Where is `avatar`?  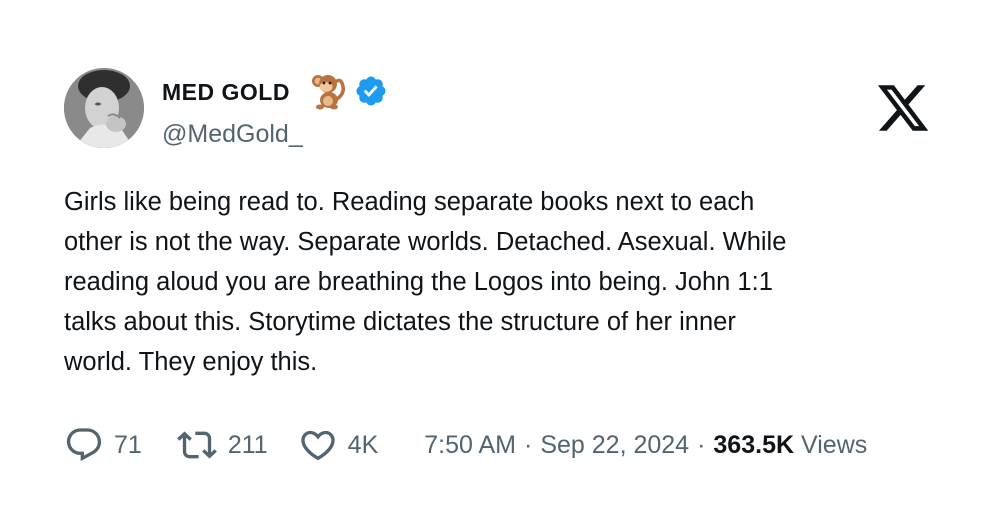 avatar is located at coordinates (104, 108).